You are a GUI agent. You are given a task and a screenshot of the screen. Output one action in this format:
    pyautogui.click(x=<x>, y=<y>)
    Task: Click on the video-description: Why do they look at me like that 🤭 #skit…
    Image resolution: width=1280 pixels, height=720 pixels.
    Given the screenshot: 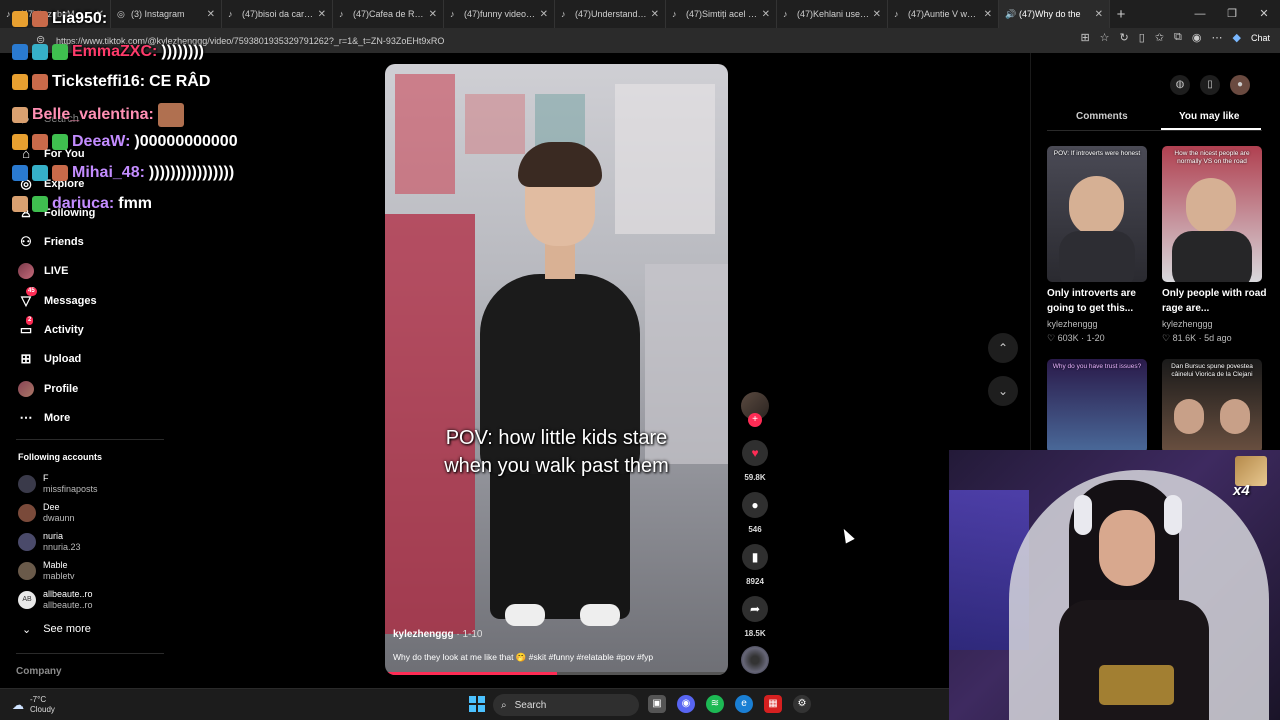 What is the action you would take?
    pyautogui.click(x=523, y=657)
    